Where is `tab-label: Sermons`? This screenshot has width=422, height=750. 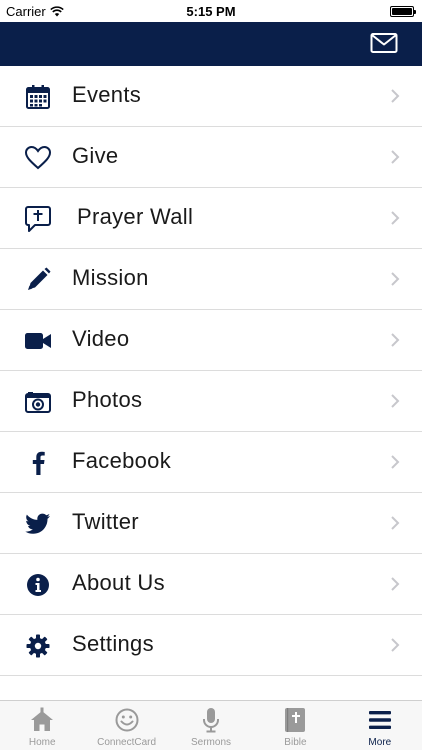 tab-label: Sermons is located at coordinates (211, 742).